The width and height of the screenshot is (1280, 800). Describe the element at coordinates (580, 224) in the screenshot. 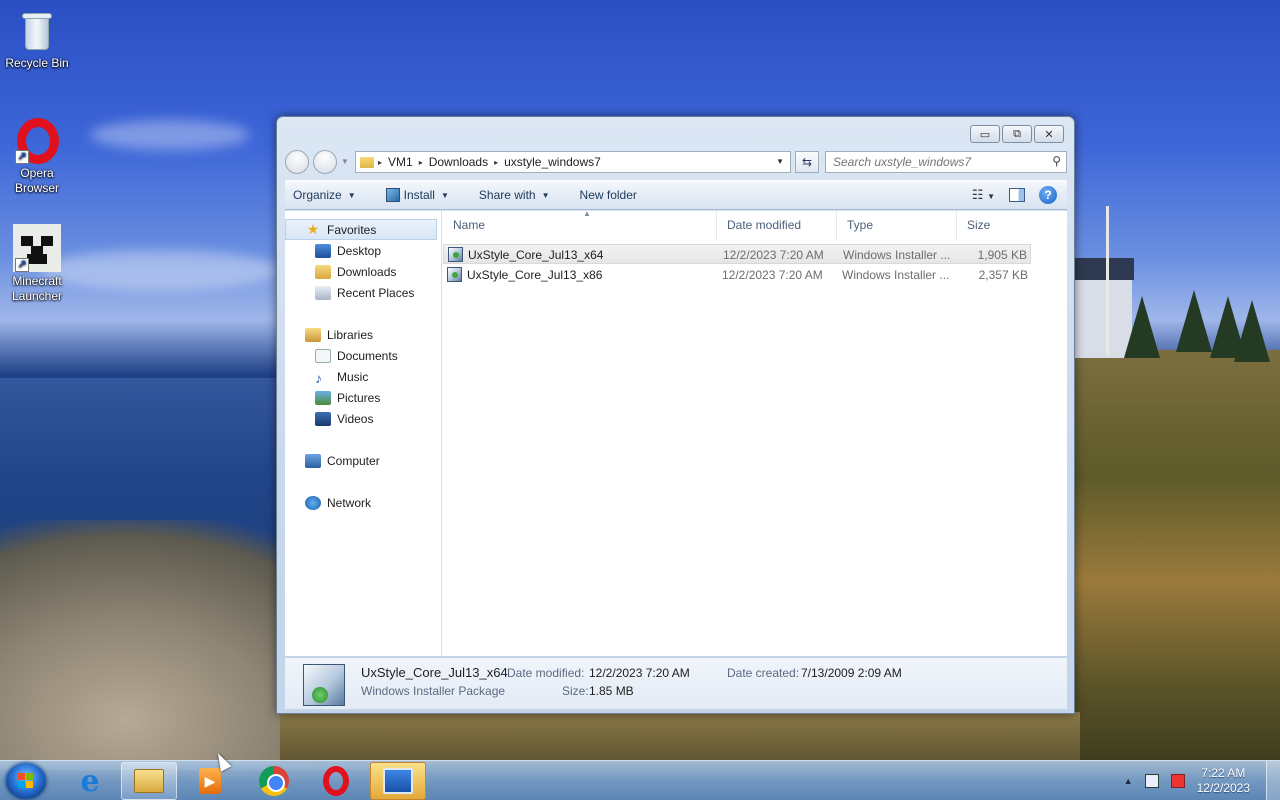

I see `column-header-name: ▲ Name` at that location.